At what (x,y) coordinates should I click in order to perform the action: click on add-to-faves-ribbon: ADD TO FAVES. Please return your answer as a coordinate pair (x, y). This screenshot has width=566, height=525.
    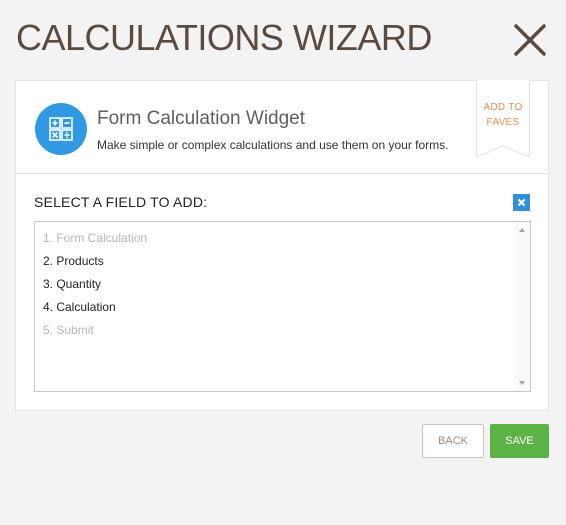
    Looking at the image, I should click on (503, 119).